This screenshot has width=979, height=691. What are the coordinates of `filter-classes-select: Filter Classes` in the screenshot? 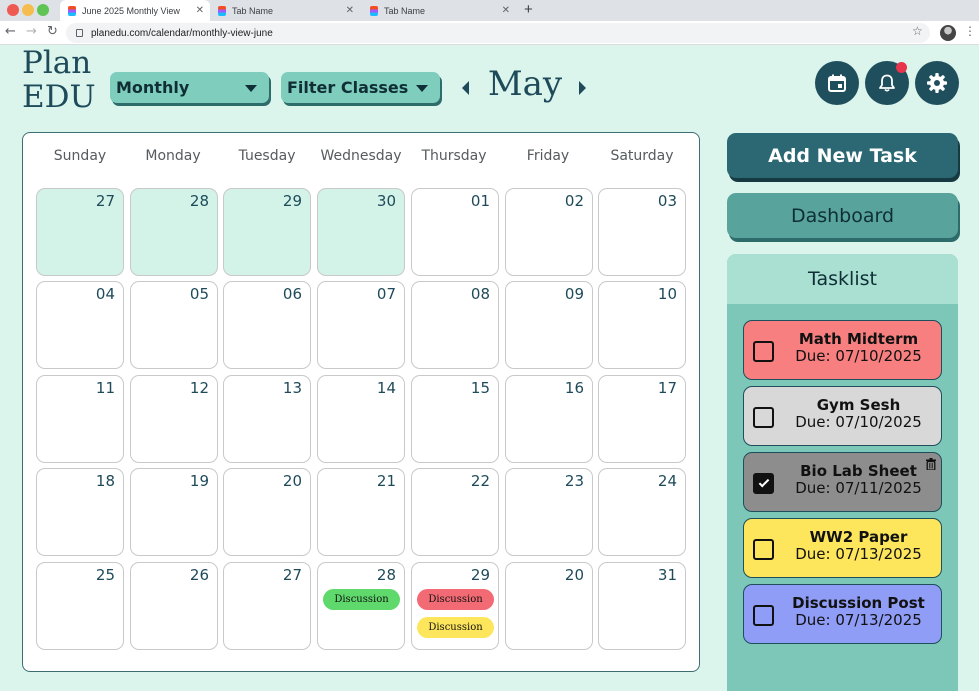 It's located at (360, 87).